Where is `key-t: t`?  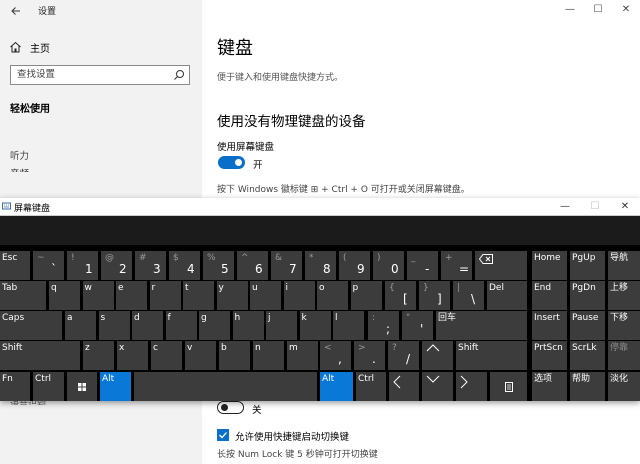 key-t: t is located at coordinates (198, 295).